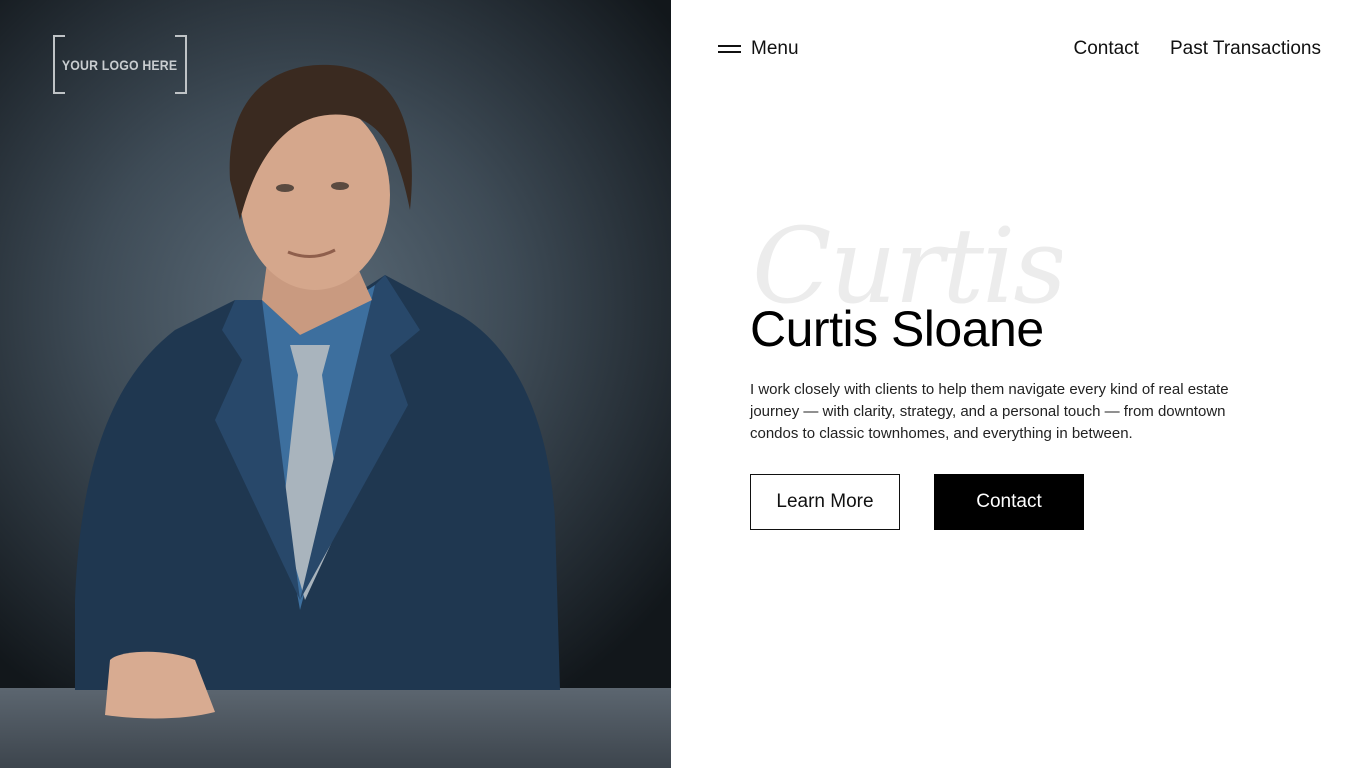 The width and height of the screenshot is (1366, 768). What do you see at coordinates (1009, 502) in the screenshot?
I see `contact-button: Contact` at bounding box center [1009, 502].